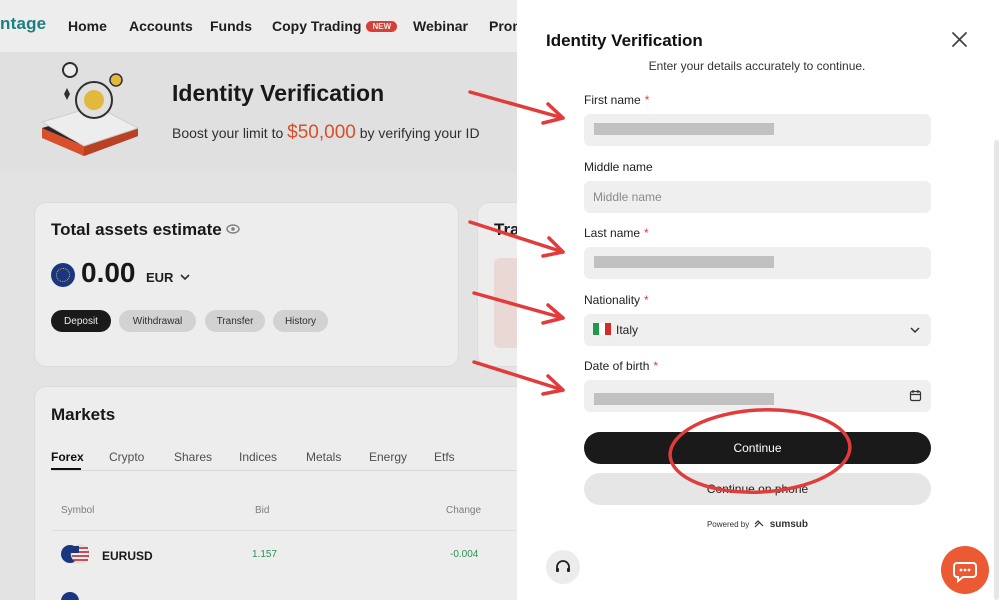 This screenshot has width=1000, height=600. What do you see at coordinates (996, 370) in the screenshot?
I see `modal-scrollbar` at bounding box center [996, 370].